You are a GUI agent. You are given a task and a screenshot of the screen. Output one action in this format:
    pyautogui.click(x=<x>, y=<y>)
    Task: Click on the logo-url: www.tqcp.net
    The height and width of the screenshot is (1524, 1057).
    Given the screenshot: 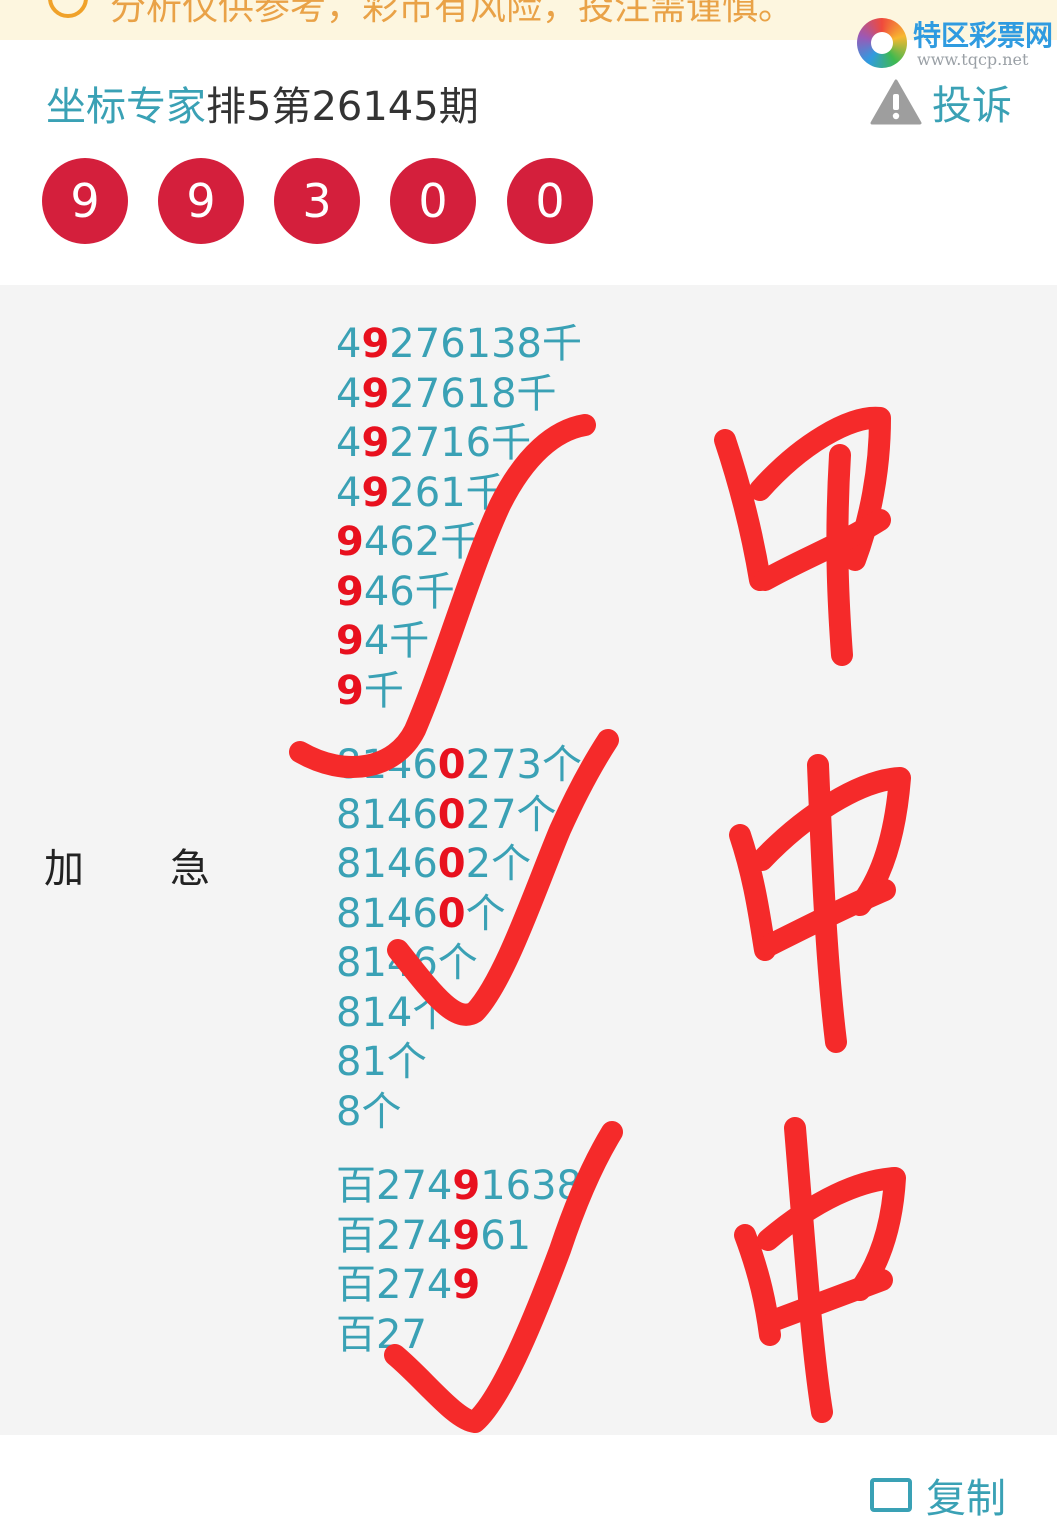 What is the action you would take?
    pyautogui.click(x=973, y=59)
    